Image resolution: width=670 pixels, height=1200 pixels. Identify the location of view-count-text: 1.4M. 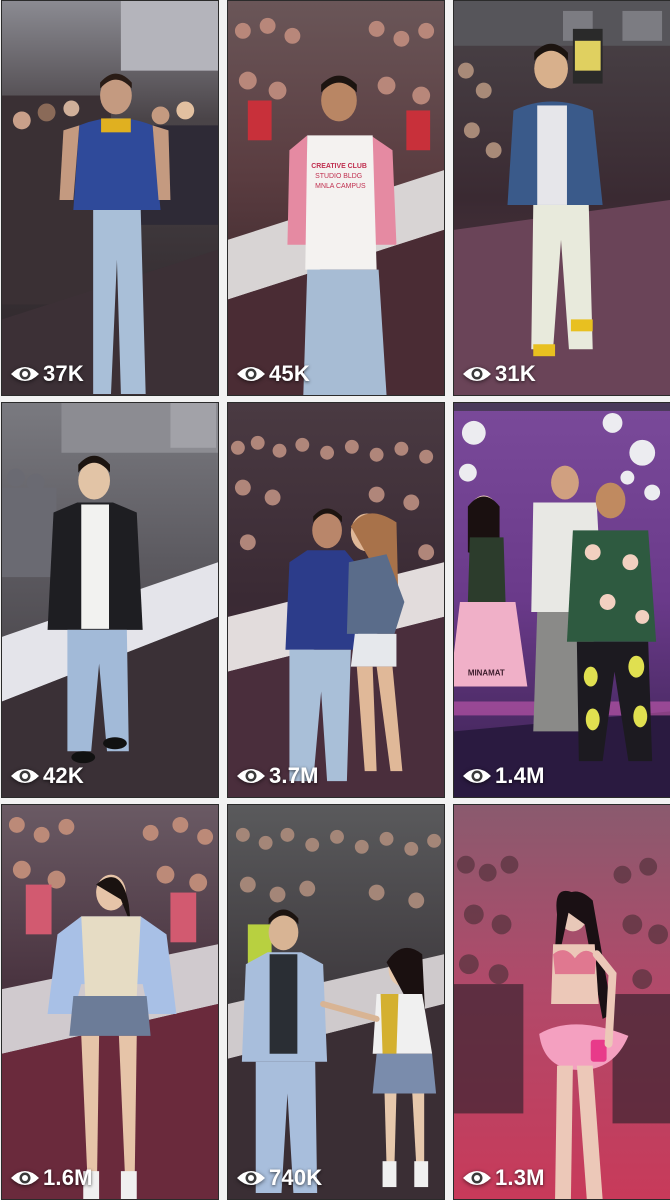
(520, 775).